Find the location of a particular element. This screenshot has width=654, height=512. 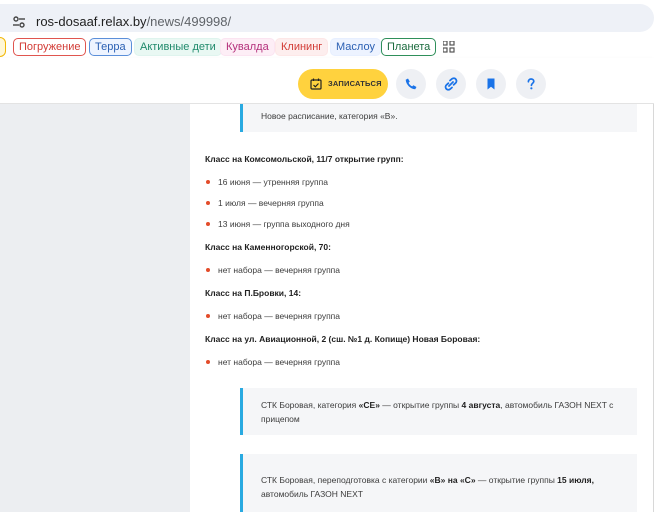

bookmark-klining: Клининг is located at coordinates (302, 47).